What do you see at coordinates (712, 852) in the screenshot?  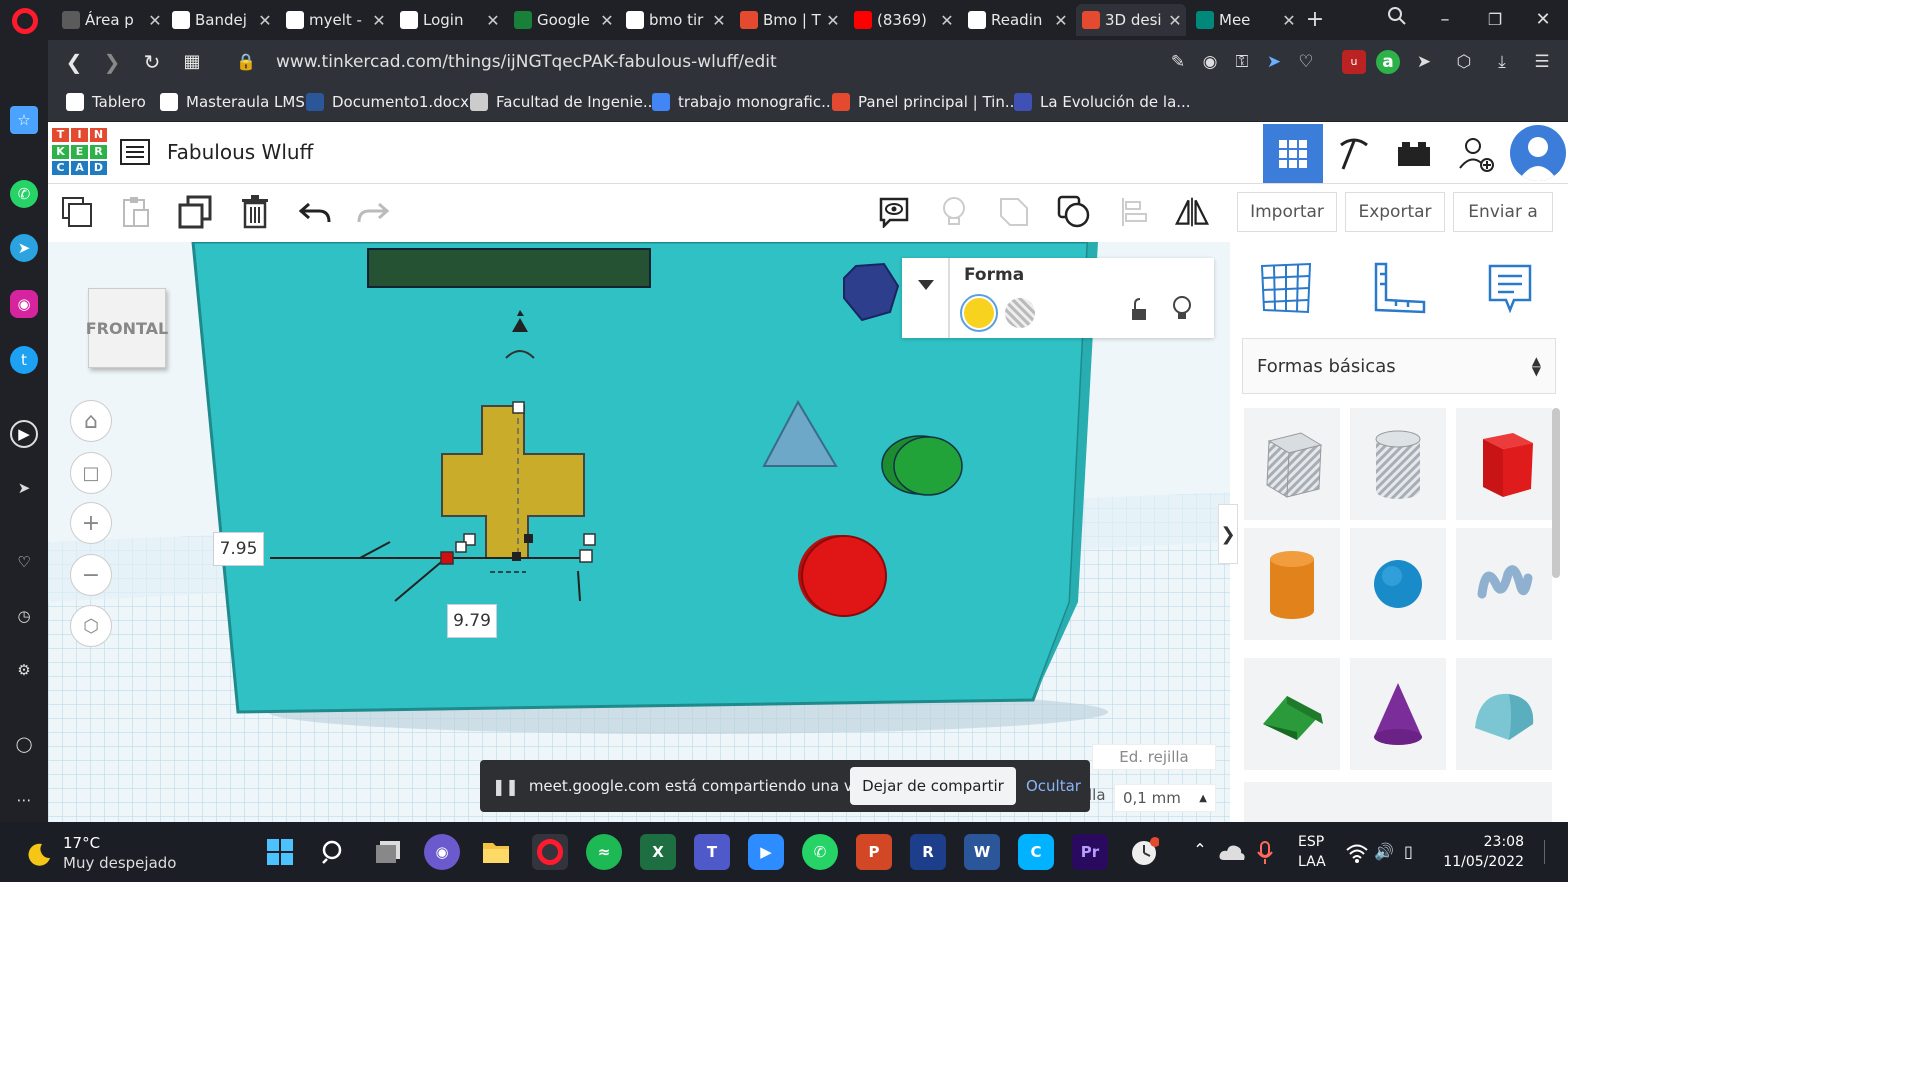 I see `teams-icon: T` at bounding box center [712, 852].